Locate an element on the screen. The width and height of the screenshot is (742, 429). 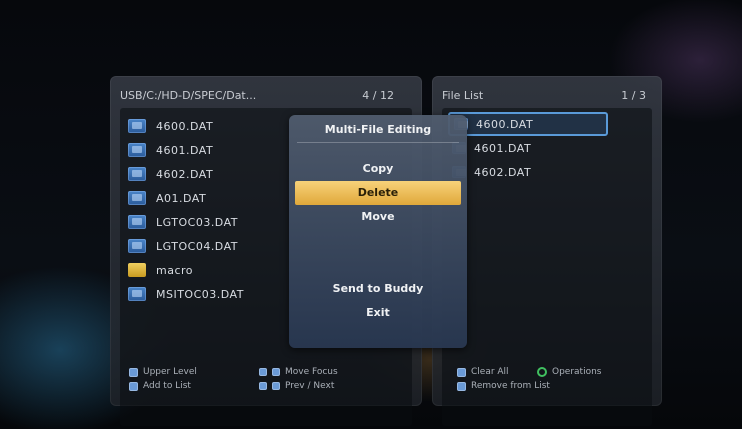
source-file-item: macro is located at coordinates (186, 270).